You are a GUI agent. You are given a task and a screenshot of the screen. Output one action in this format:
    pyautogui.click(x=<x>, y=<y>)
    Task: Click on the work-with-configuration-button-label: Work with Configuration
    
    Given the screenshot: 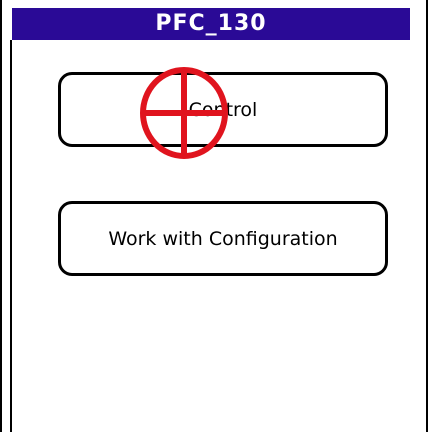 What is the action you would take?
    pyautogui.click(x=223, y=238)
    